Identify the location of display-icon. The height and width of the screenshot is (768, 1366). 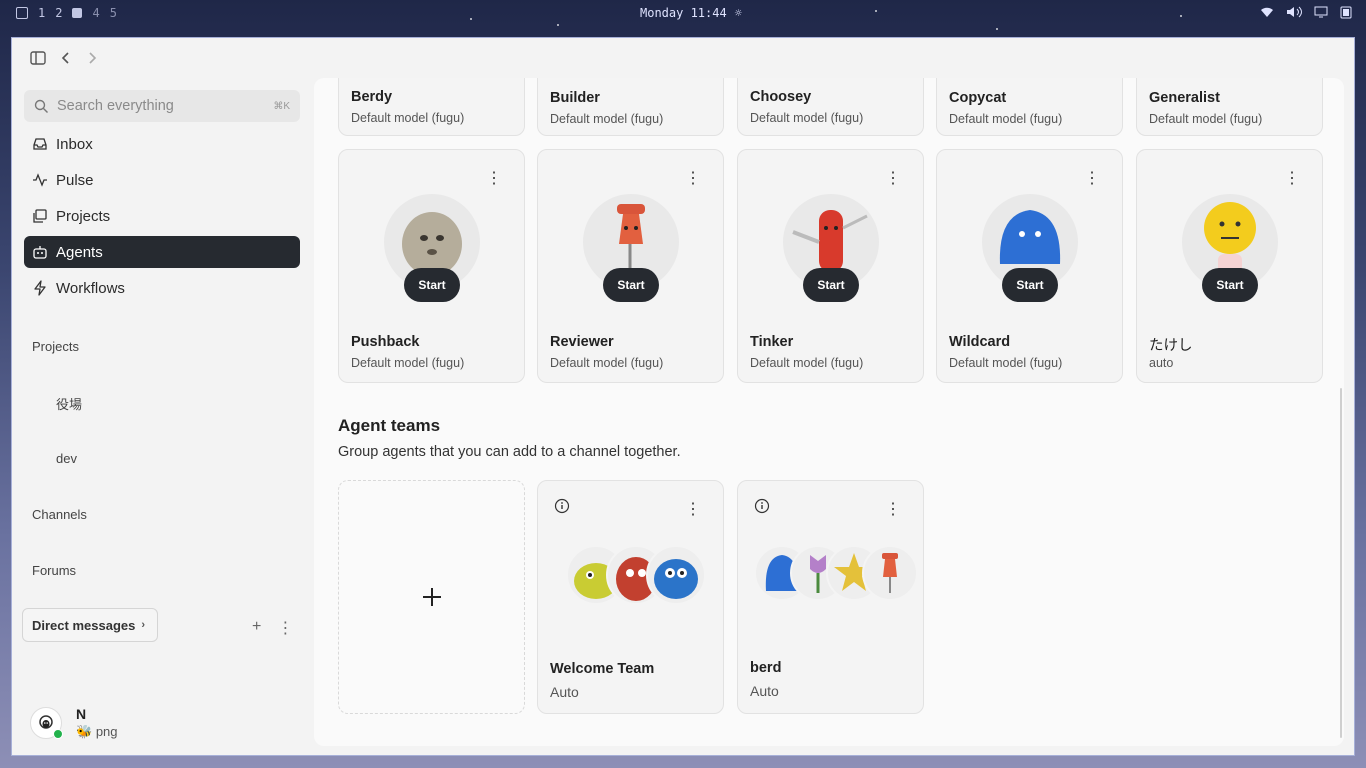
(1321, 12).